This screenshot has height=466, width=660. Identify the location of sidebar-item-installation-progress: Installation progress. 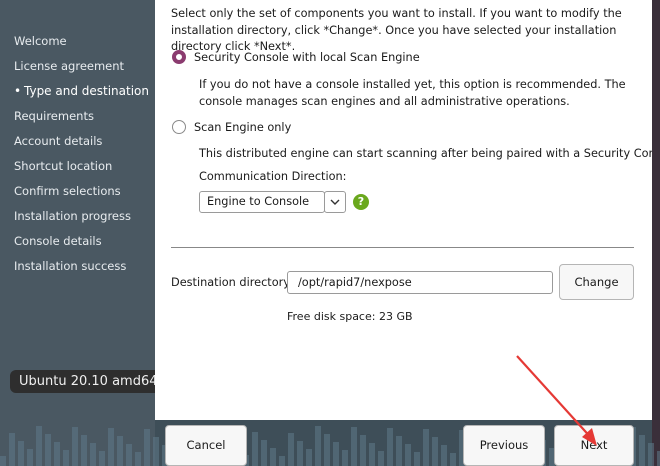
(81, 220).